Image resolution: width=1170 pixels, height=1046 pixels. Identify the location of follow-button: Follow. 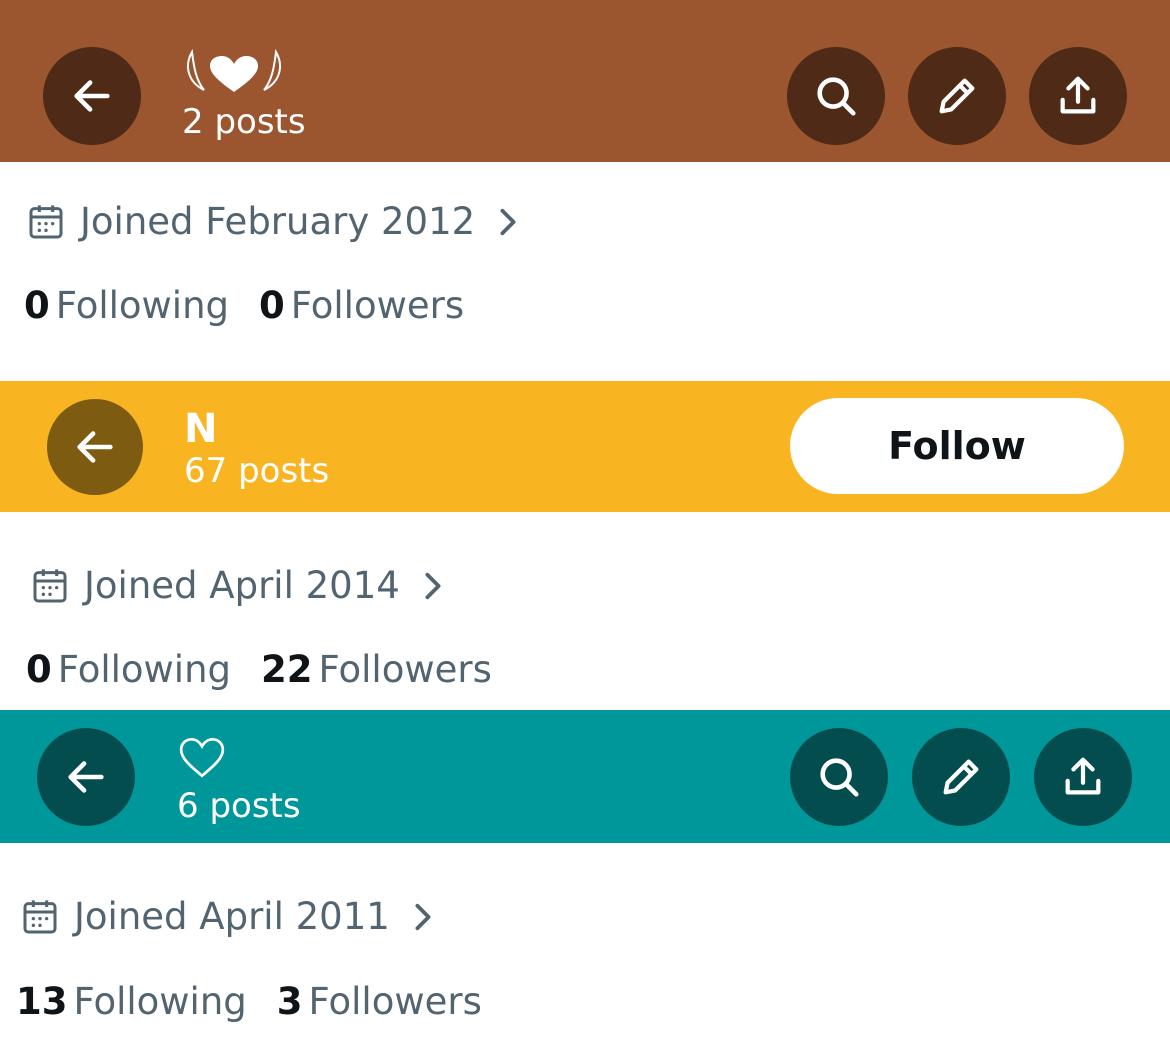
(957, 446).